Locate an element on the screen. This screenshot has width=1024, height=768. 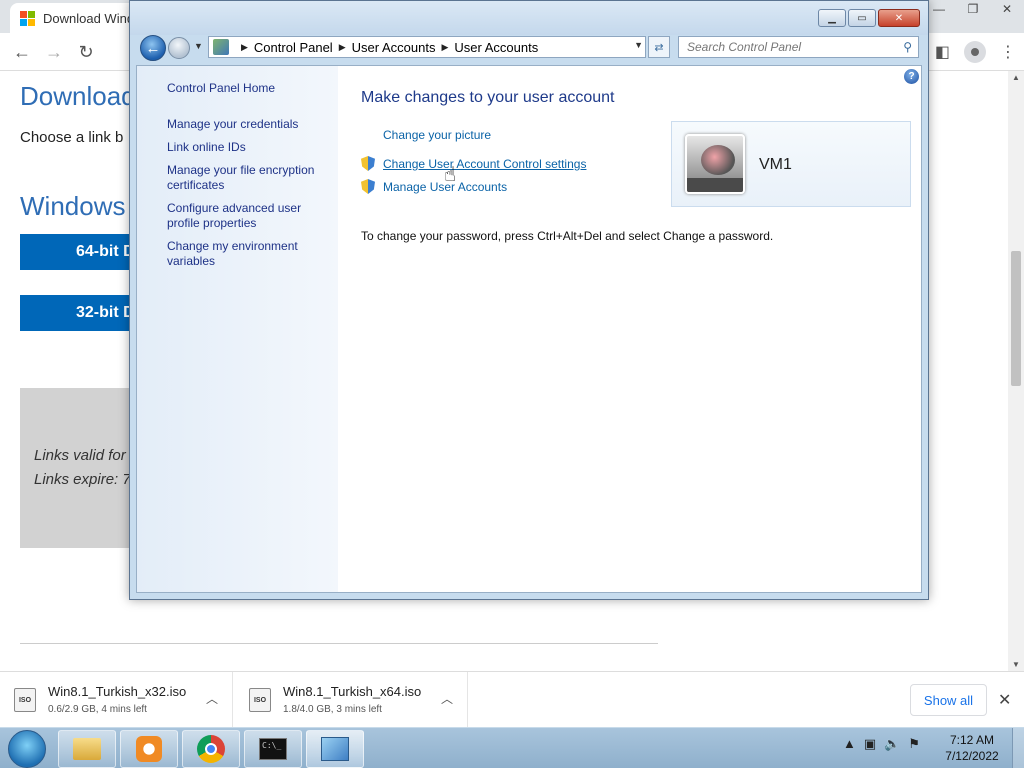
page-scrollbar: ▲ ▼ is located at coordinates (1016, 371).